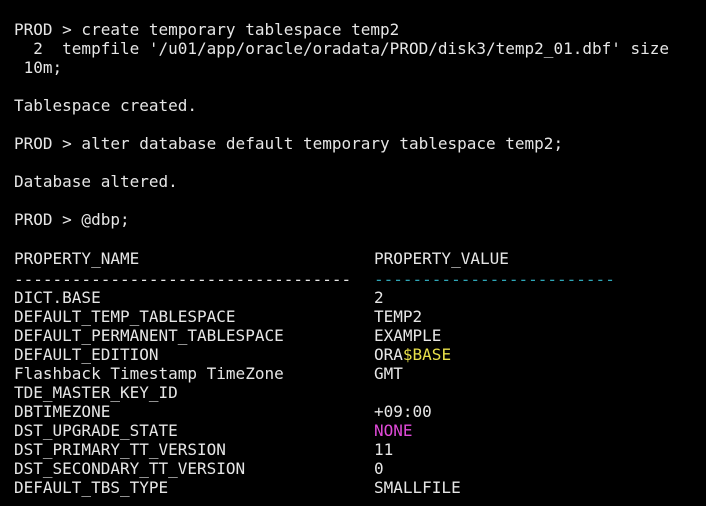 The image size is (706, 506). What do you see at coordinates (388, 373) in the screenshot?
I see `row-value: GMT` at bounding box center [388, 373].